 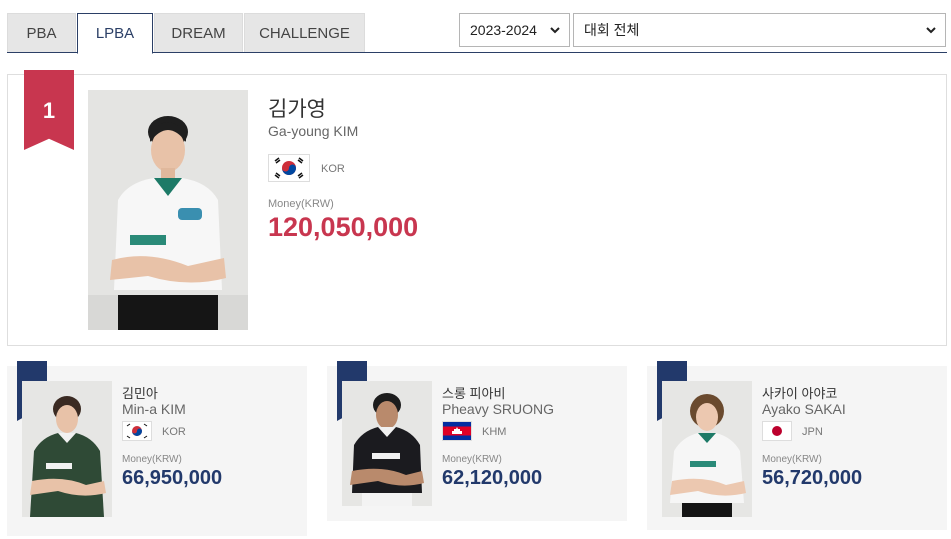 What do you see at coordinates (172, 478) in the screenshot?
I see `prize-money: 66,950,000` at bounding box center [172, 478].